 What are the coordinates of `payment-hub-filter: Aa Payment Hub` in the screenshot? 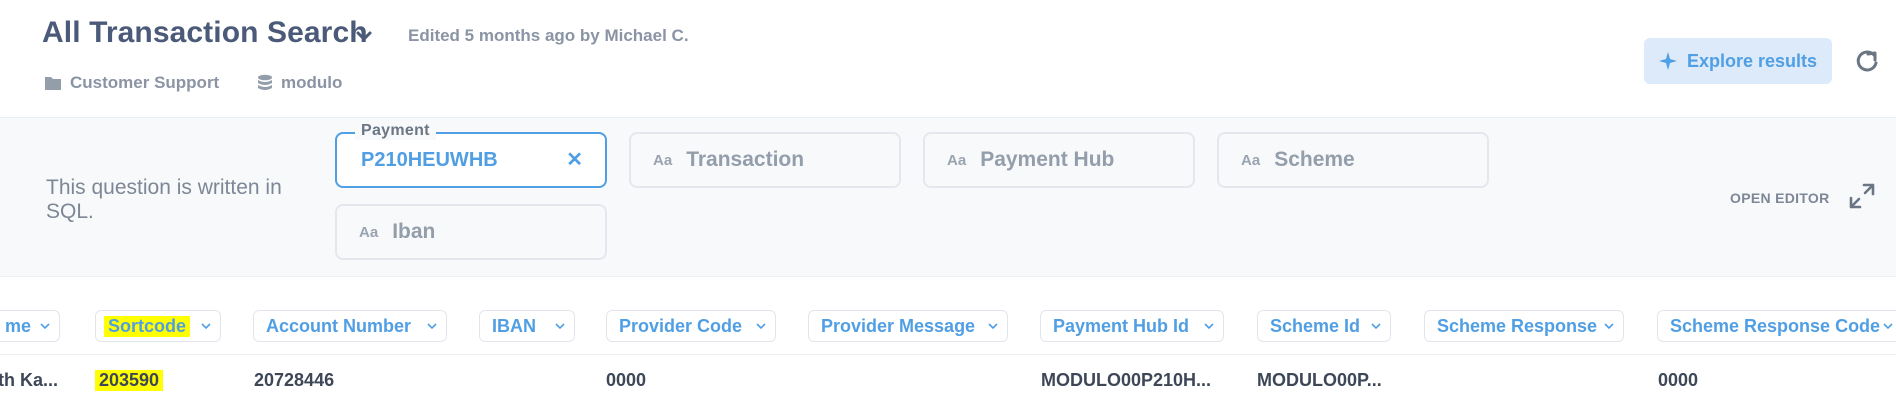 It's located at (1059, 160).